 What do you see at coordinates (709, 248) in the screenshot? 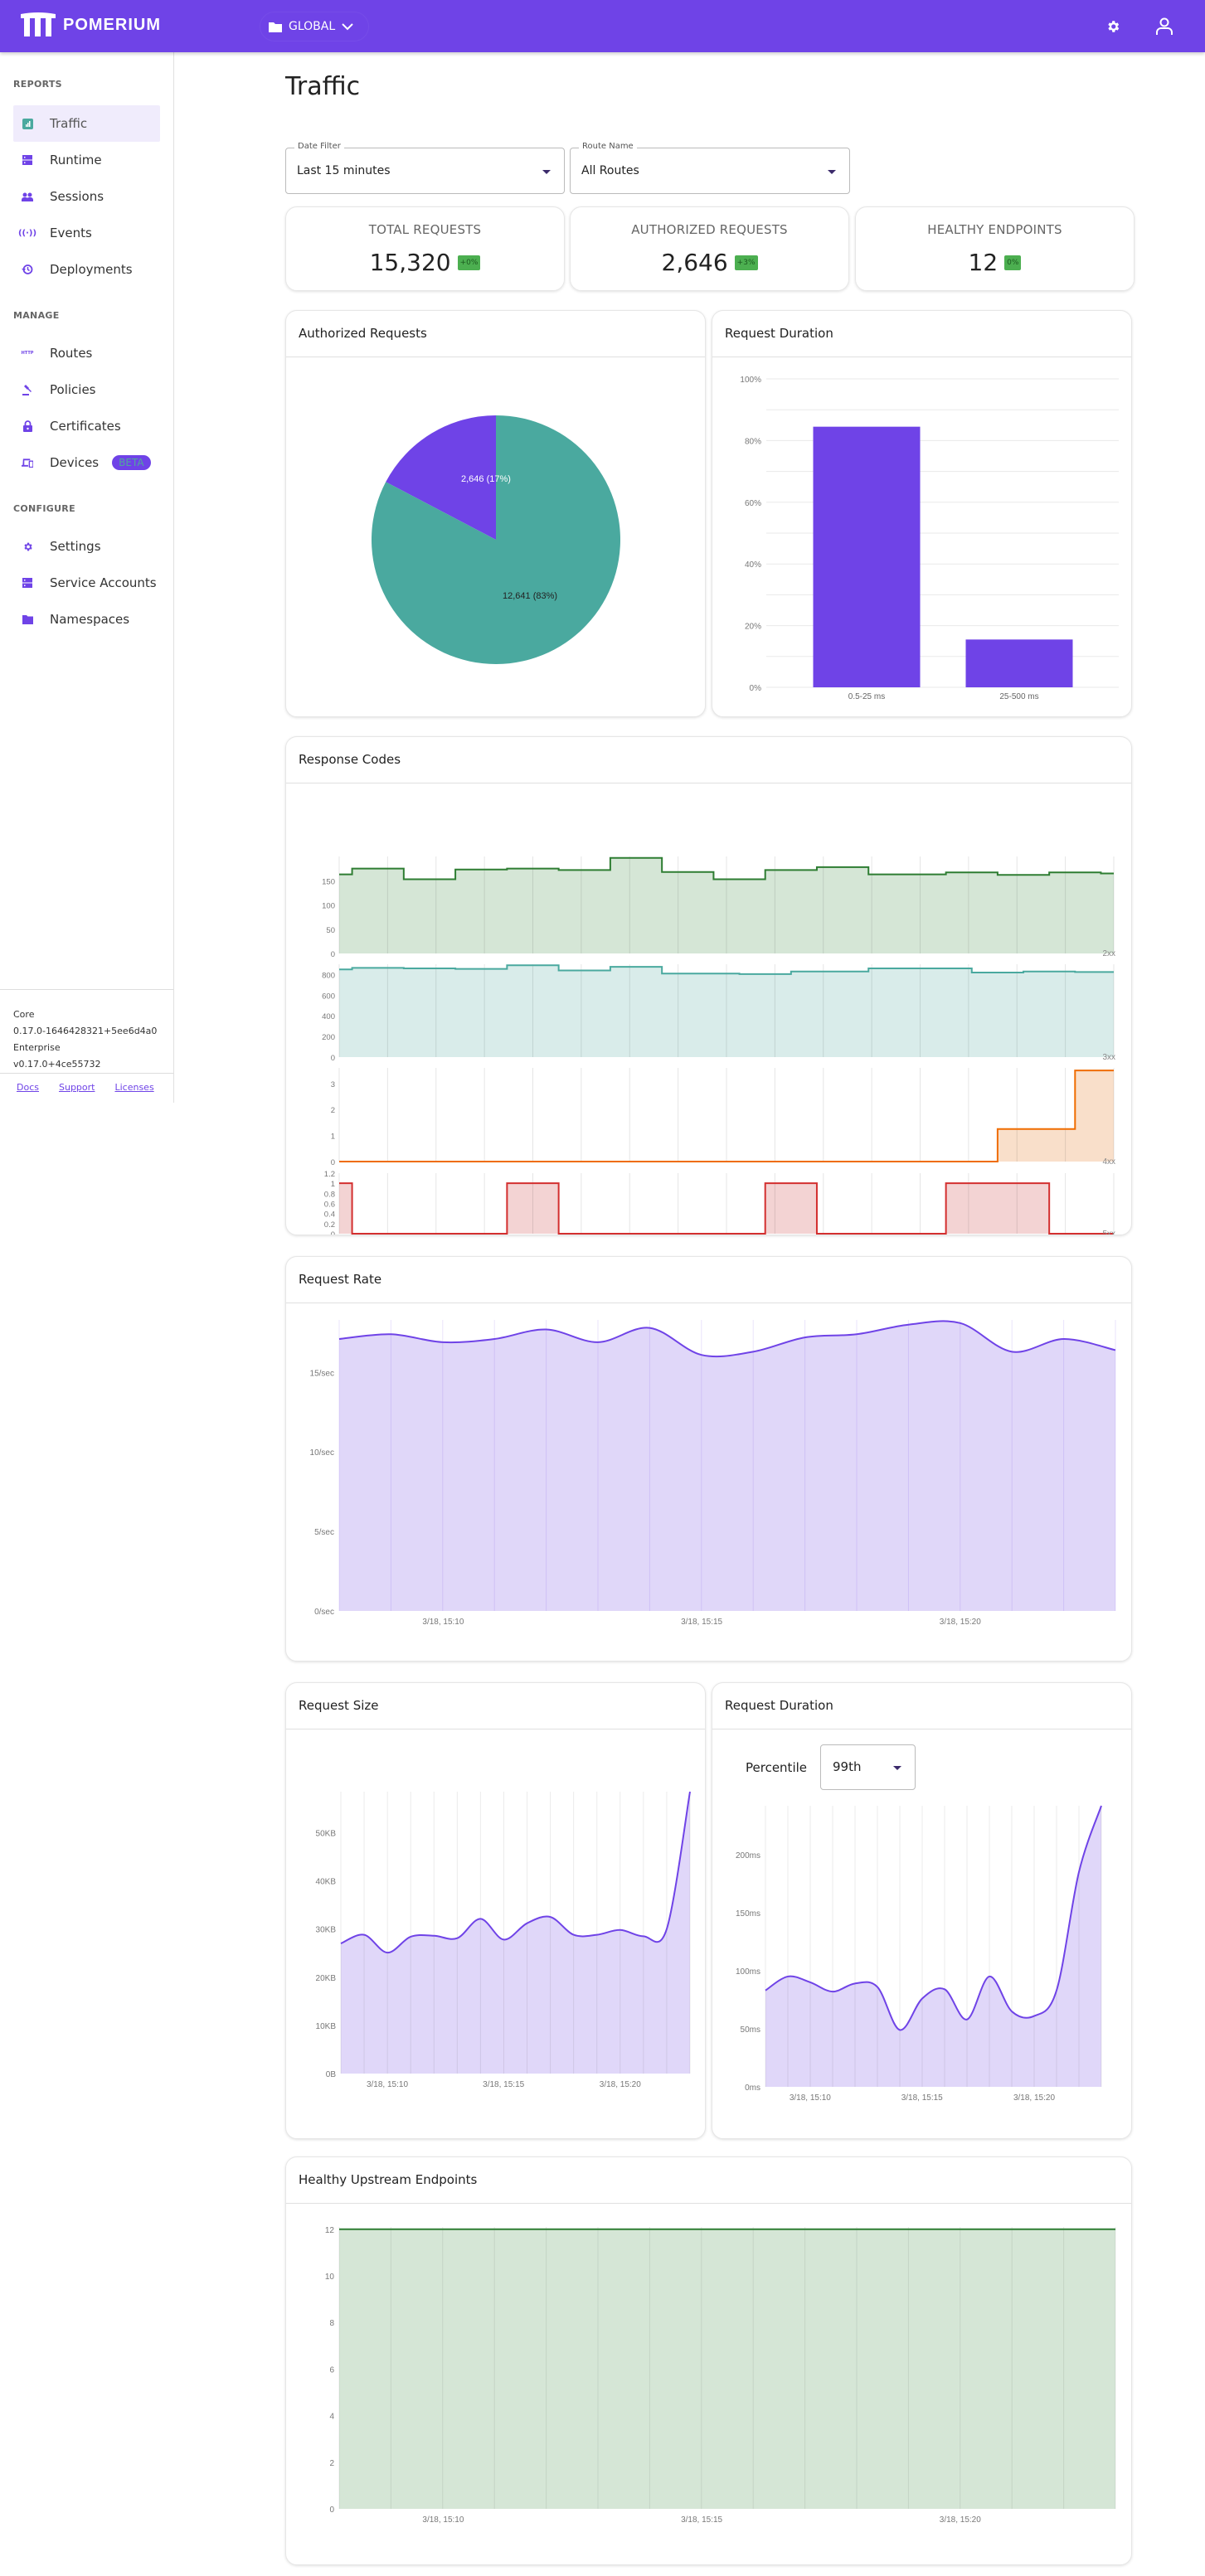
I see `stat-authorized-requests: AUTHORIZED REQUESTS 2,646 +3%` at bounding box center [709, 248].